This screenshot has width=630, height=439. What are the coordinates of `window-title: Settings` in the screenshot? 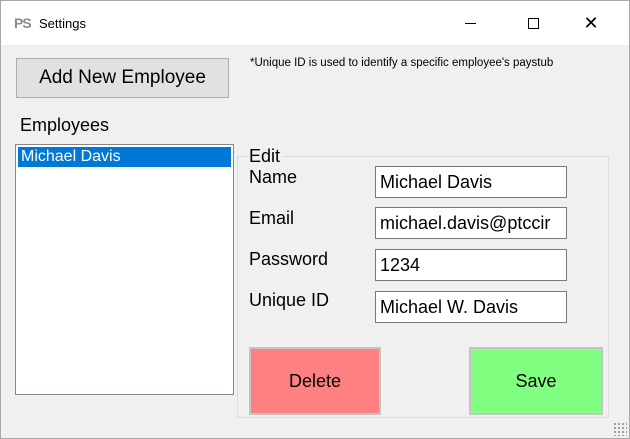 It's located at (62, 23).